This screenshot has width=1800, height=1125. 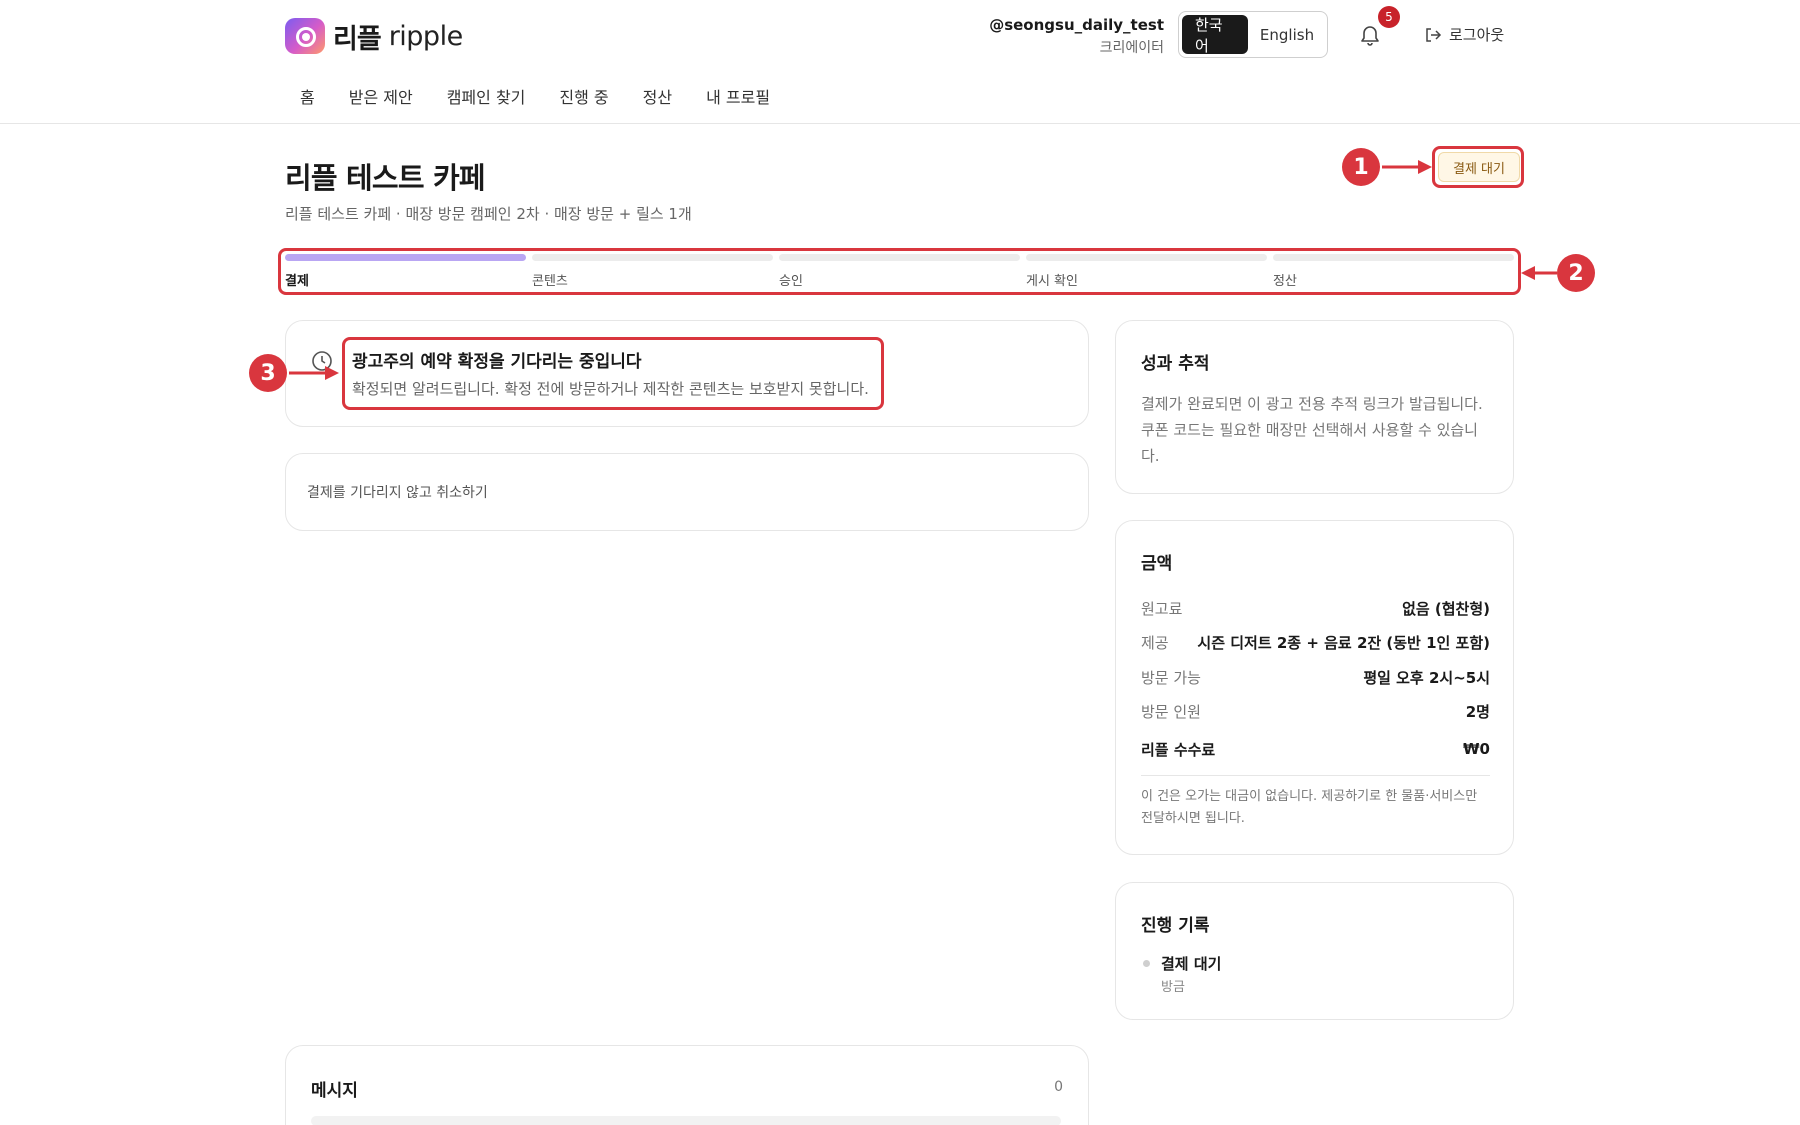 I want to click on amount-row-value: 평일 오후 2시~5시, so click(x=1426, y=677).